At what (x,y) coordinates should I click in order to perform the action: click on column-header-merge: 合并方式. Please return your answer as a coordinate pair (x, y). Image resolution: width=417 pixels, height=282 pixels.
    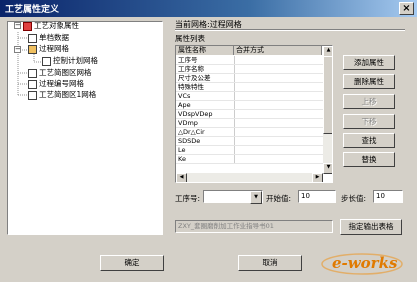
    Looking at the image, I should click on (278, 50).